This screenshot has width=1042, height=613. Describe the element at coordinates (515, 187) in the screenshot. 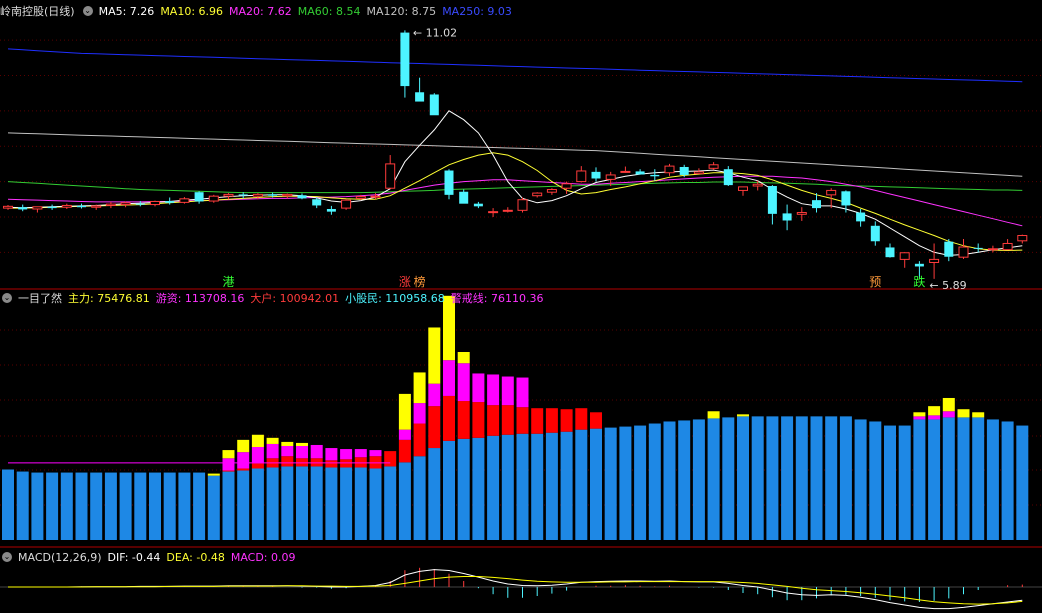

I see `ma60-line` at that location.